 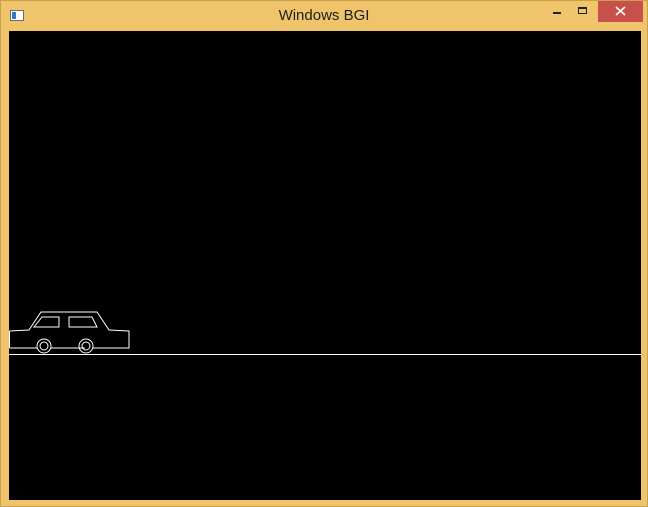 I want to click on car-front-wheel, so click(x=86, y=346).